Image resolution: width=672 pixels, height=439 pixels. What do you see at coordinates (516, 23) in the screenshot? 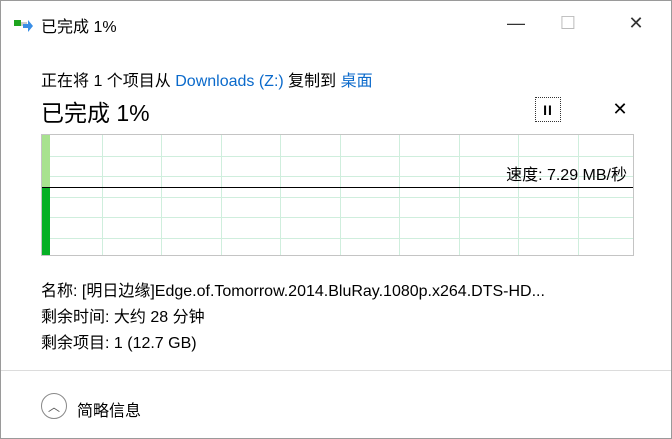
I see `minimize-button: —` at bounding box center [516, 23].